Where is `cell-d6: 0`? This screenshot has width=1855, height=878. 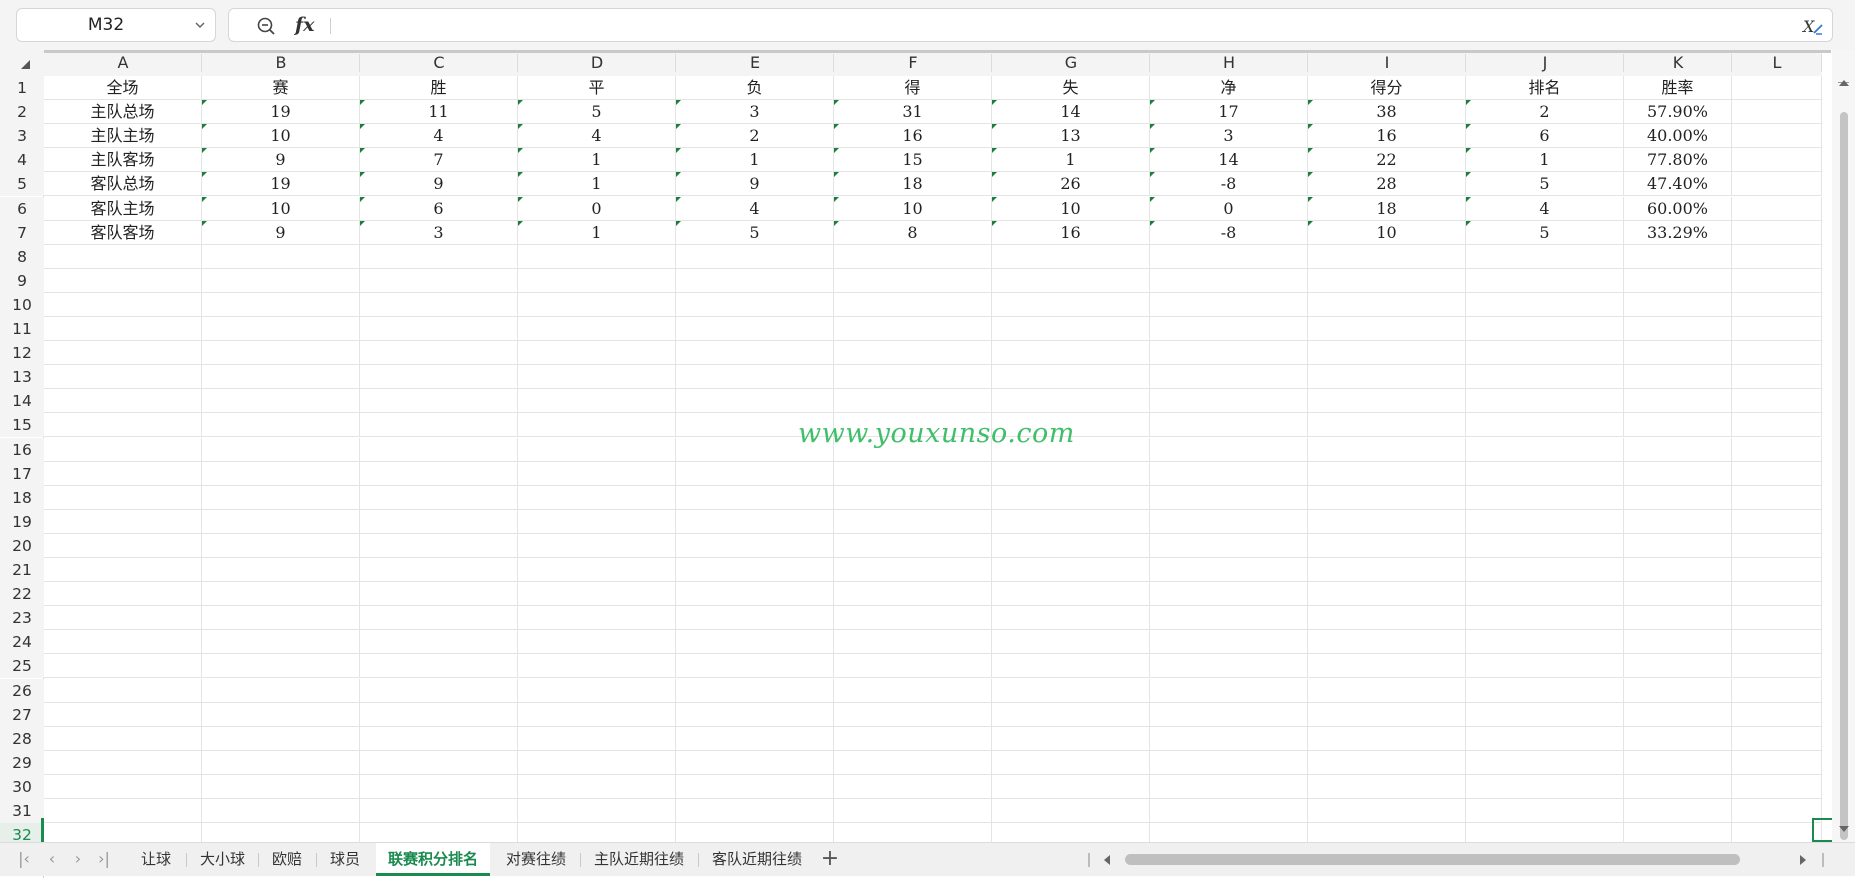
cell-d6: 0 is located at coordinates (597, 208).